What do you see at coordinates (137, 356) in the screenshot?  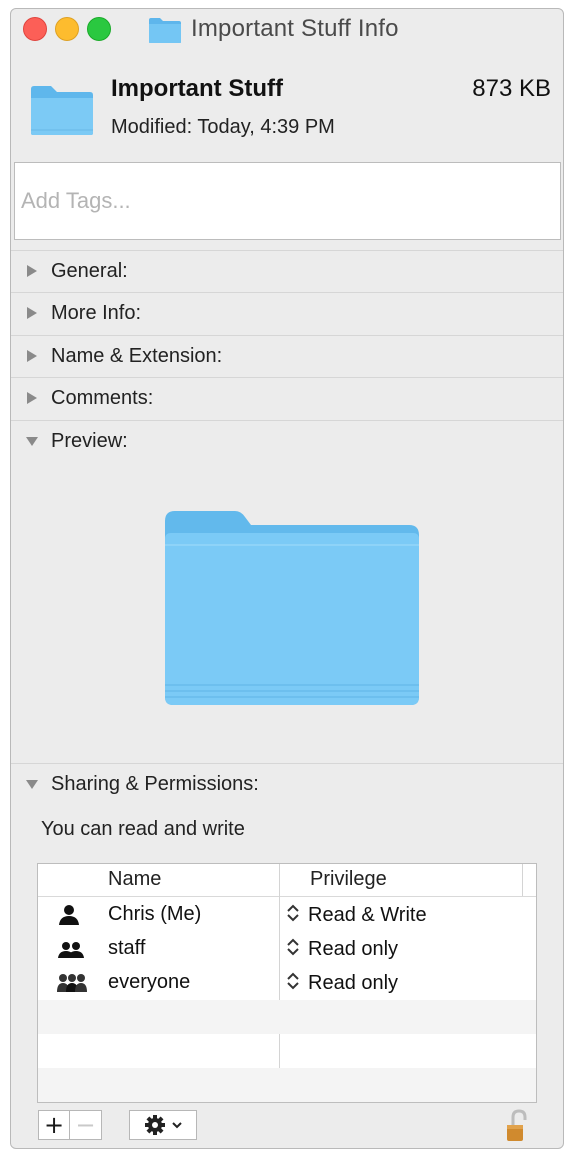 I see `section-label: Name & Extension:` at bounding box center [137, 356].